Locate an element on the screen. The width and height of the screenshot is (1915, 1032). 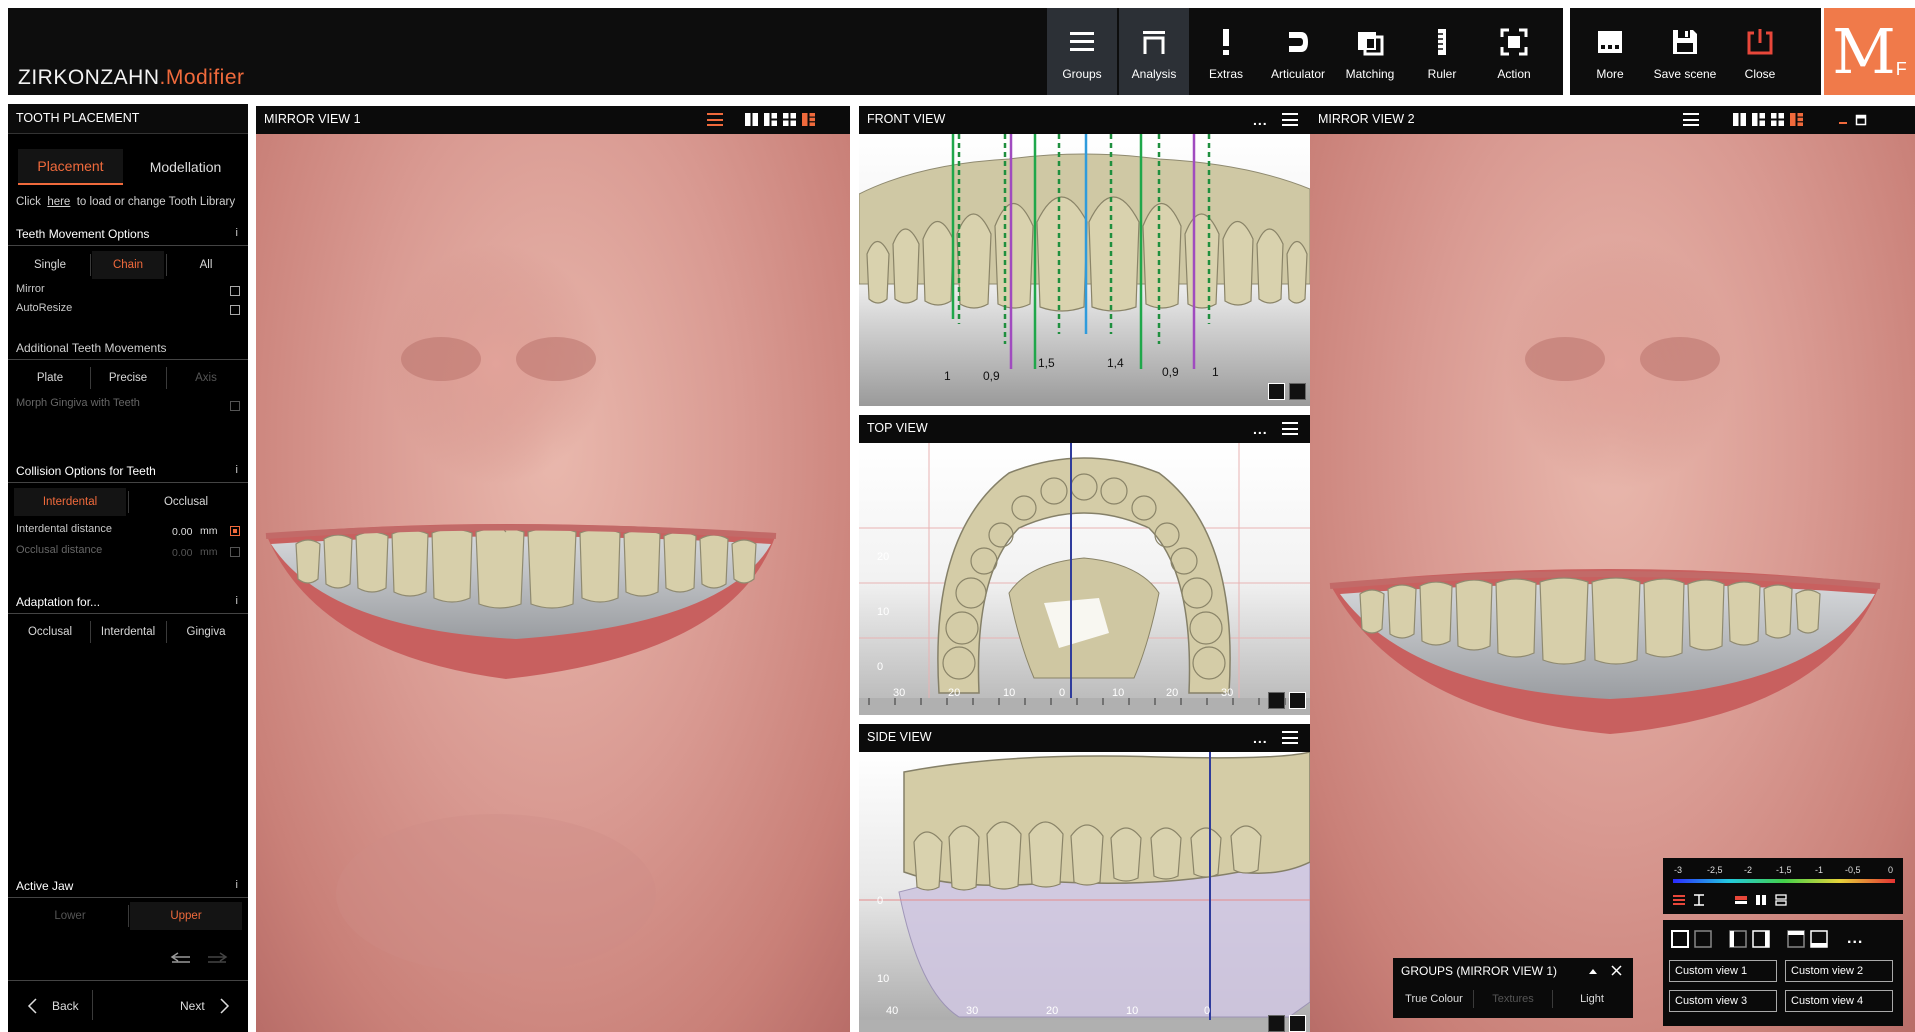
scale-mode-red-icon is located at coordinates (1741, 900).